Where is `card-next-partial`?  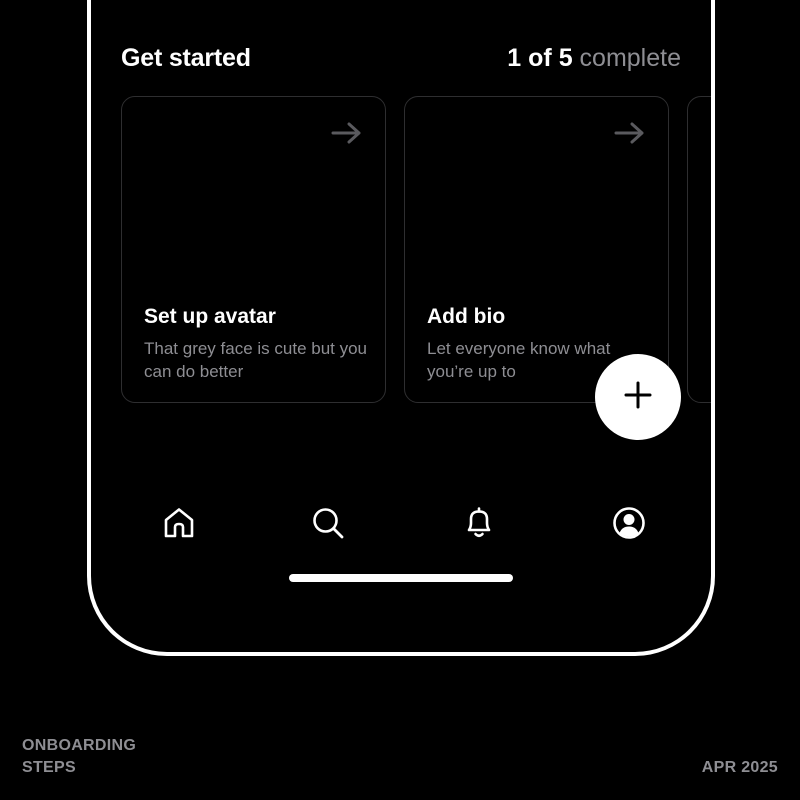
card-next-partial is located at coordinates (699, 249).